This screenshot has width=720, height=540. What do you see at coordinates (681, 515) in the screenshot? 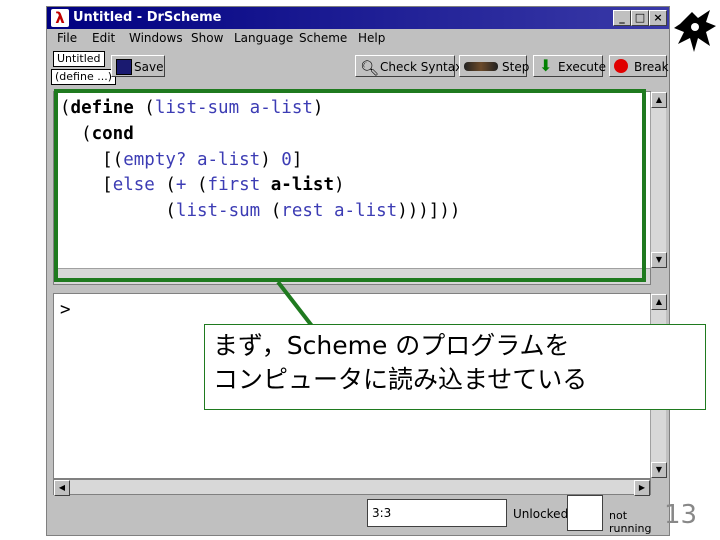
I see `slide-number: 13` at bounding box center [681, 515].